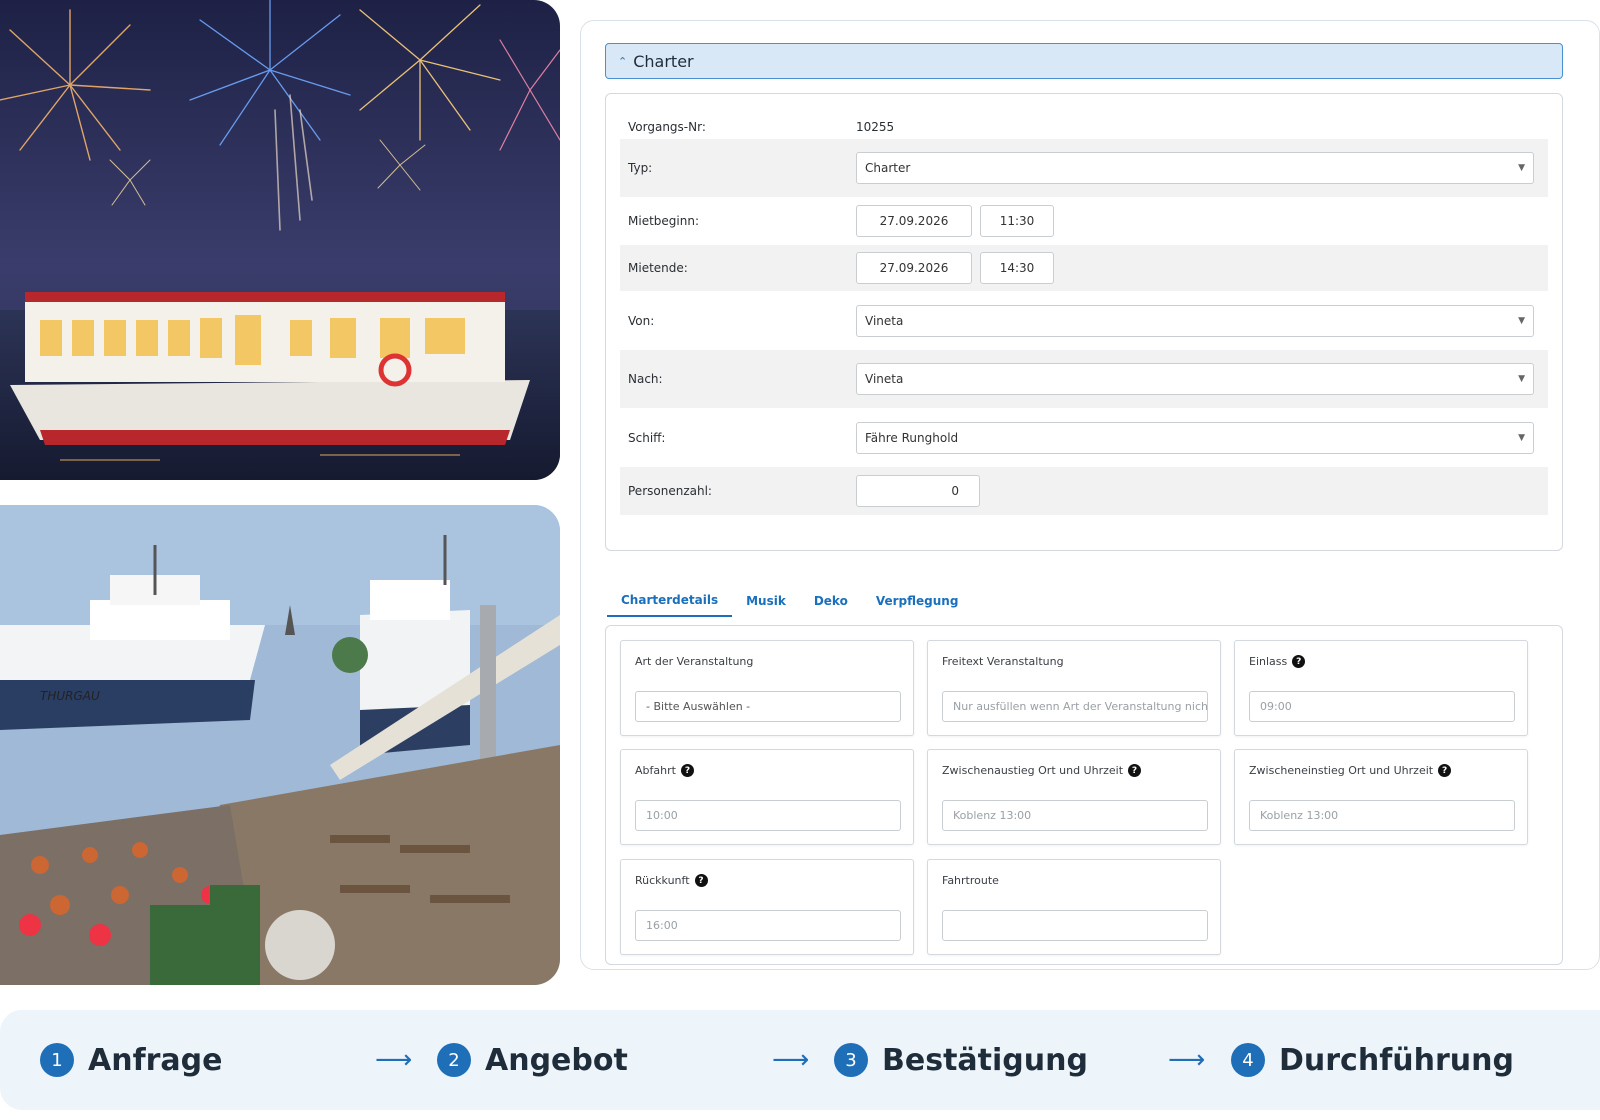  Describe the element at coordinates (663, 221) in the screenshot. I see `mietbeginn-label: Mietbeginn:` at that location.